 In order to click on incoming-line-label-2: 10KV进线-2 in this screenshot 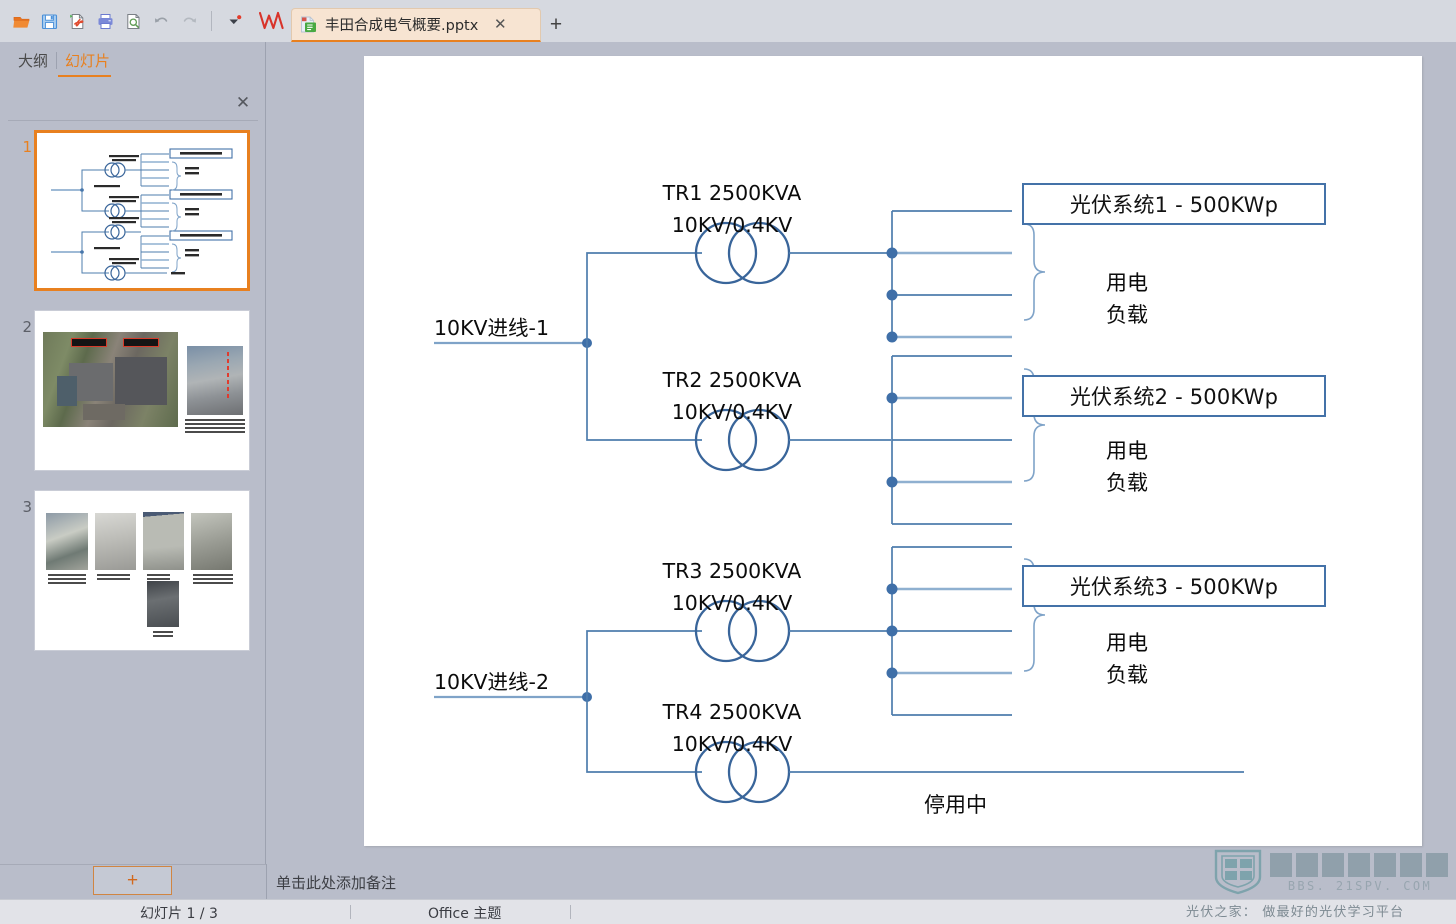, I will do `click(491, 682)`.